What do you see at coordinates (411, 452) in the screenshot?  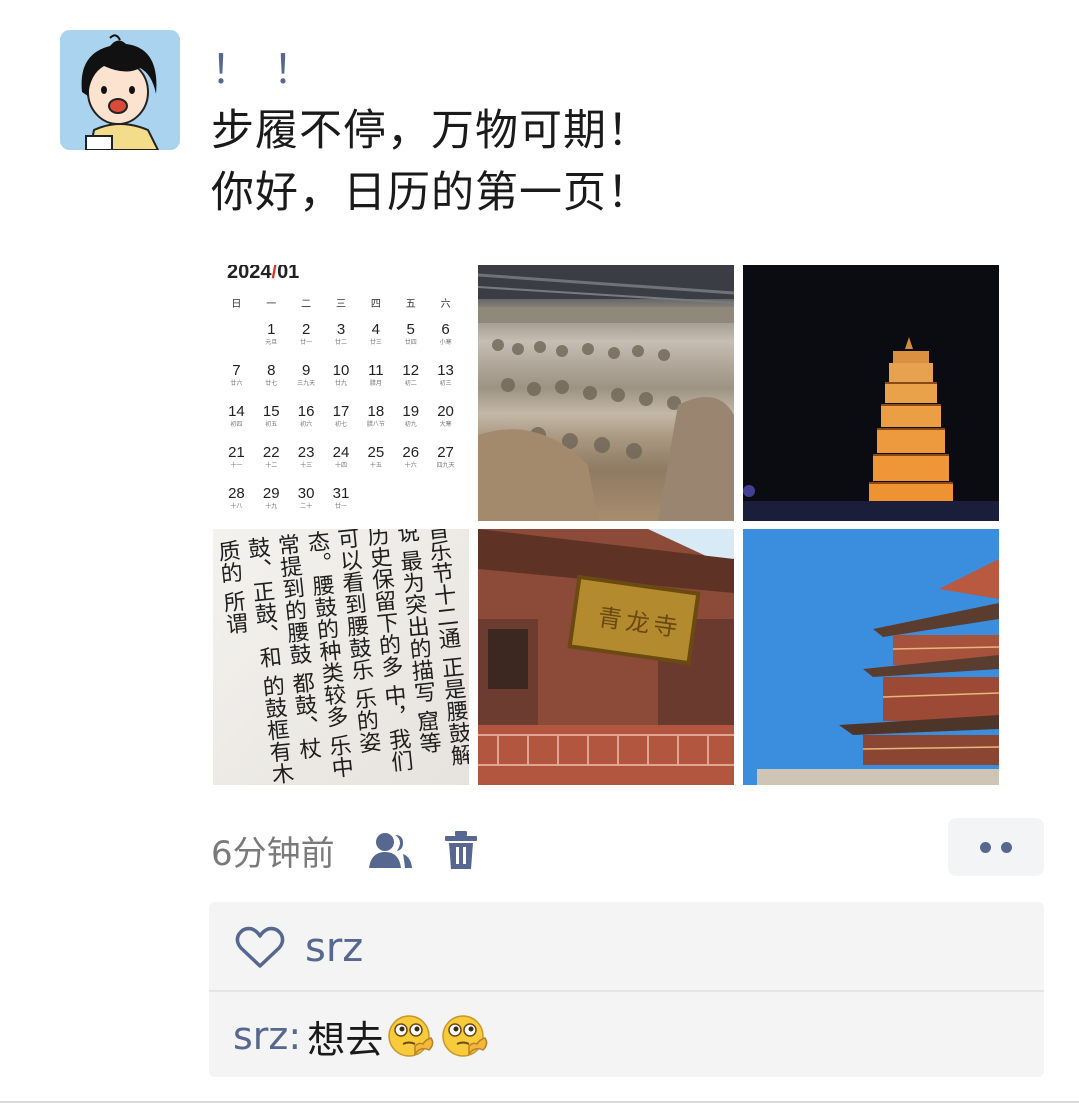 I see `calendar-day-number: 26` at bounding box center [411, 452].